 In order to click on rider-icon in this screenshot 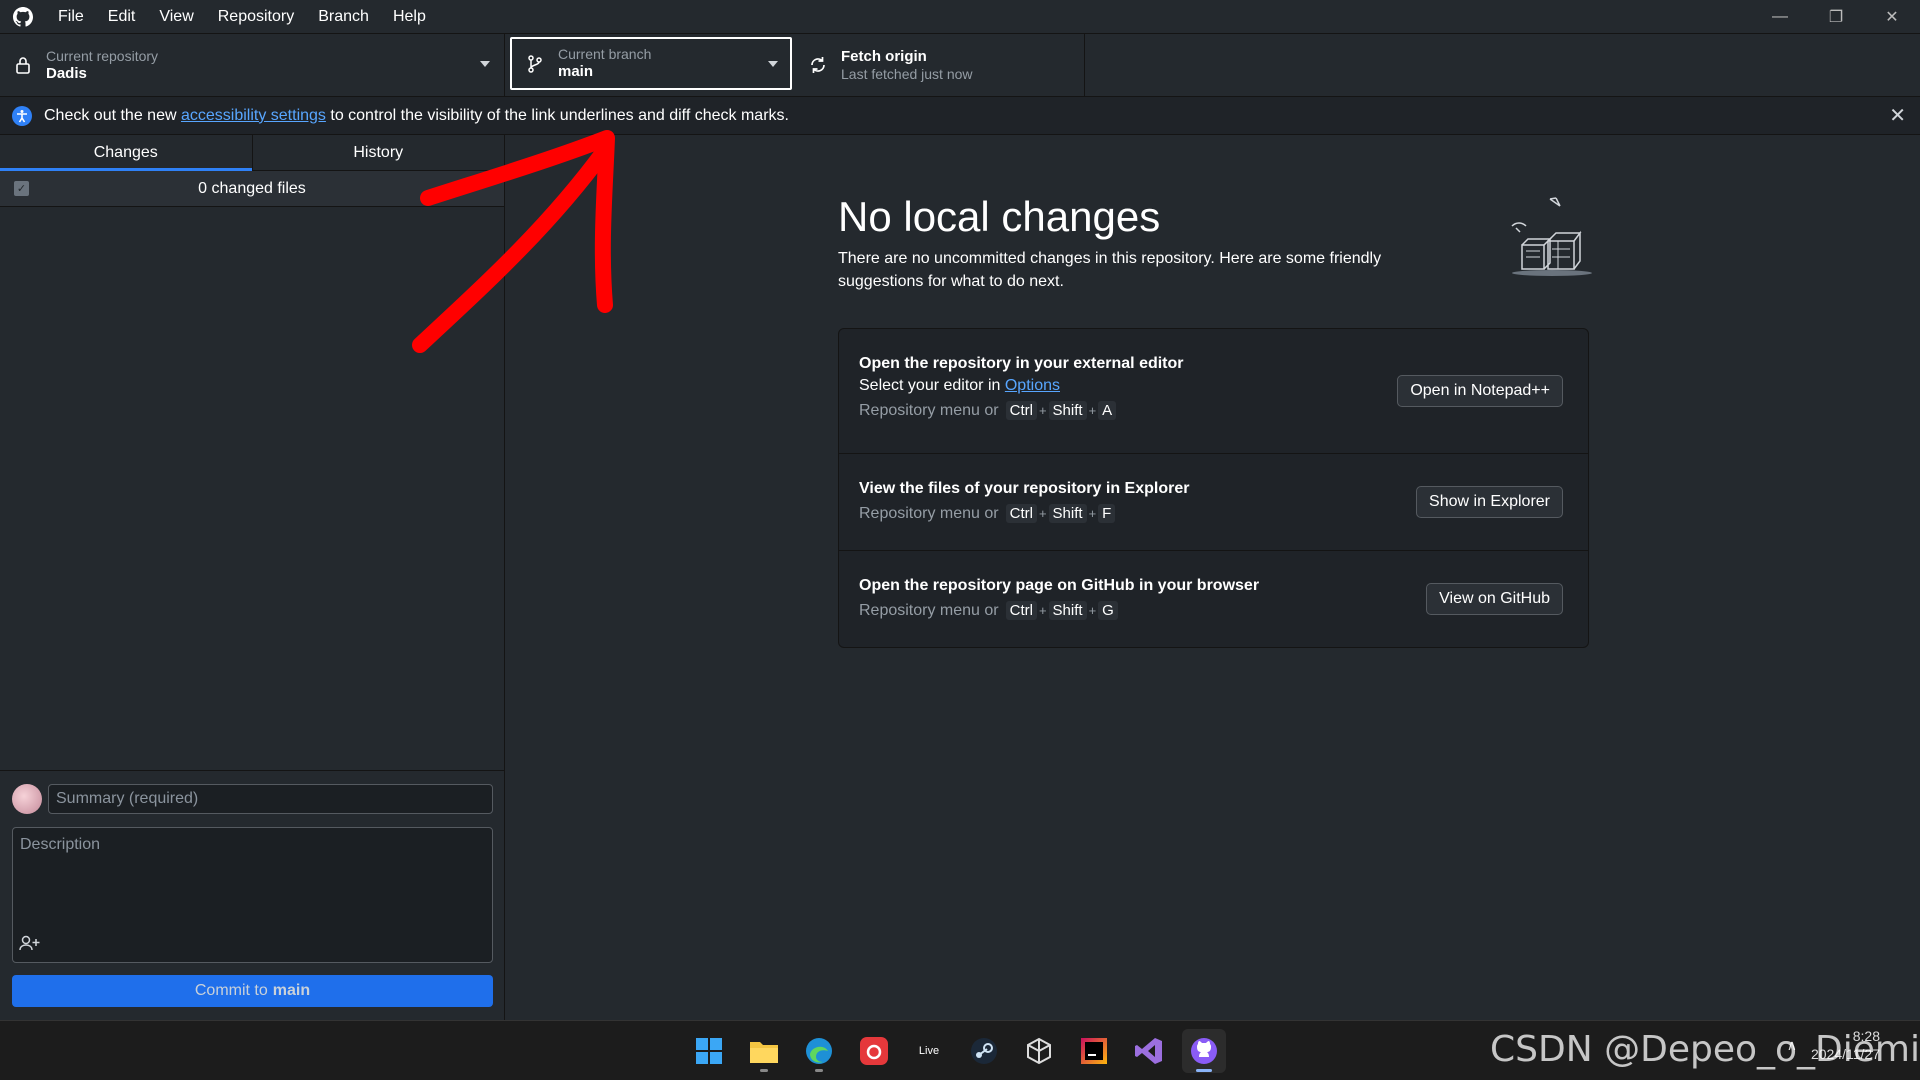, I will do `click(1094, 1051)`.